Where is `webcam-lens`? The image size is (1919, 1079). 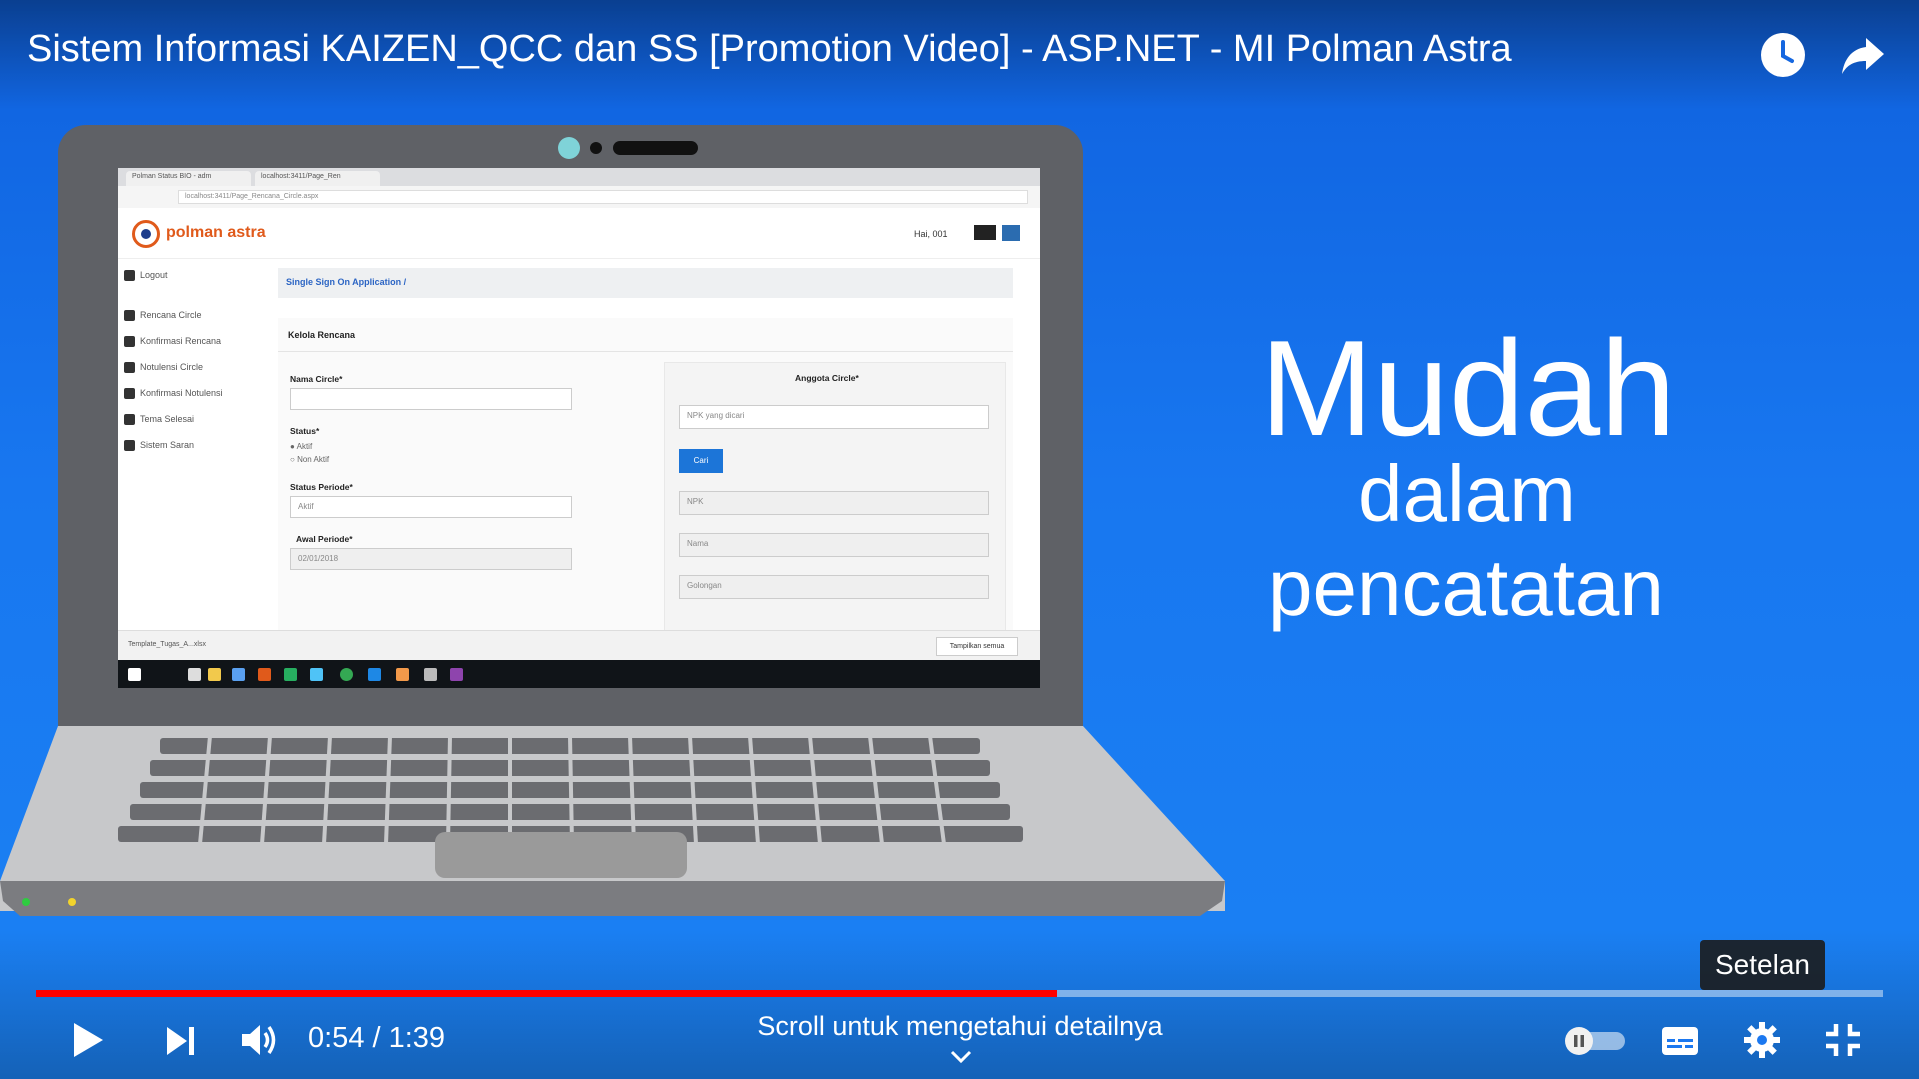
webcam-lens is located at coordinates (596, 148).